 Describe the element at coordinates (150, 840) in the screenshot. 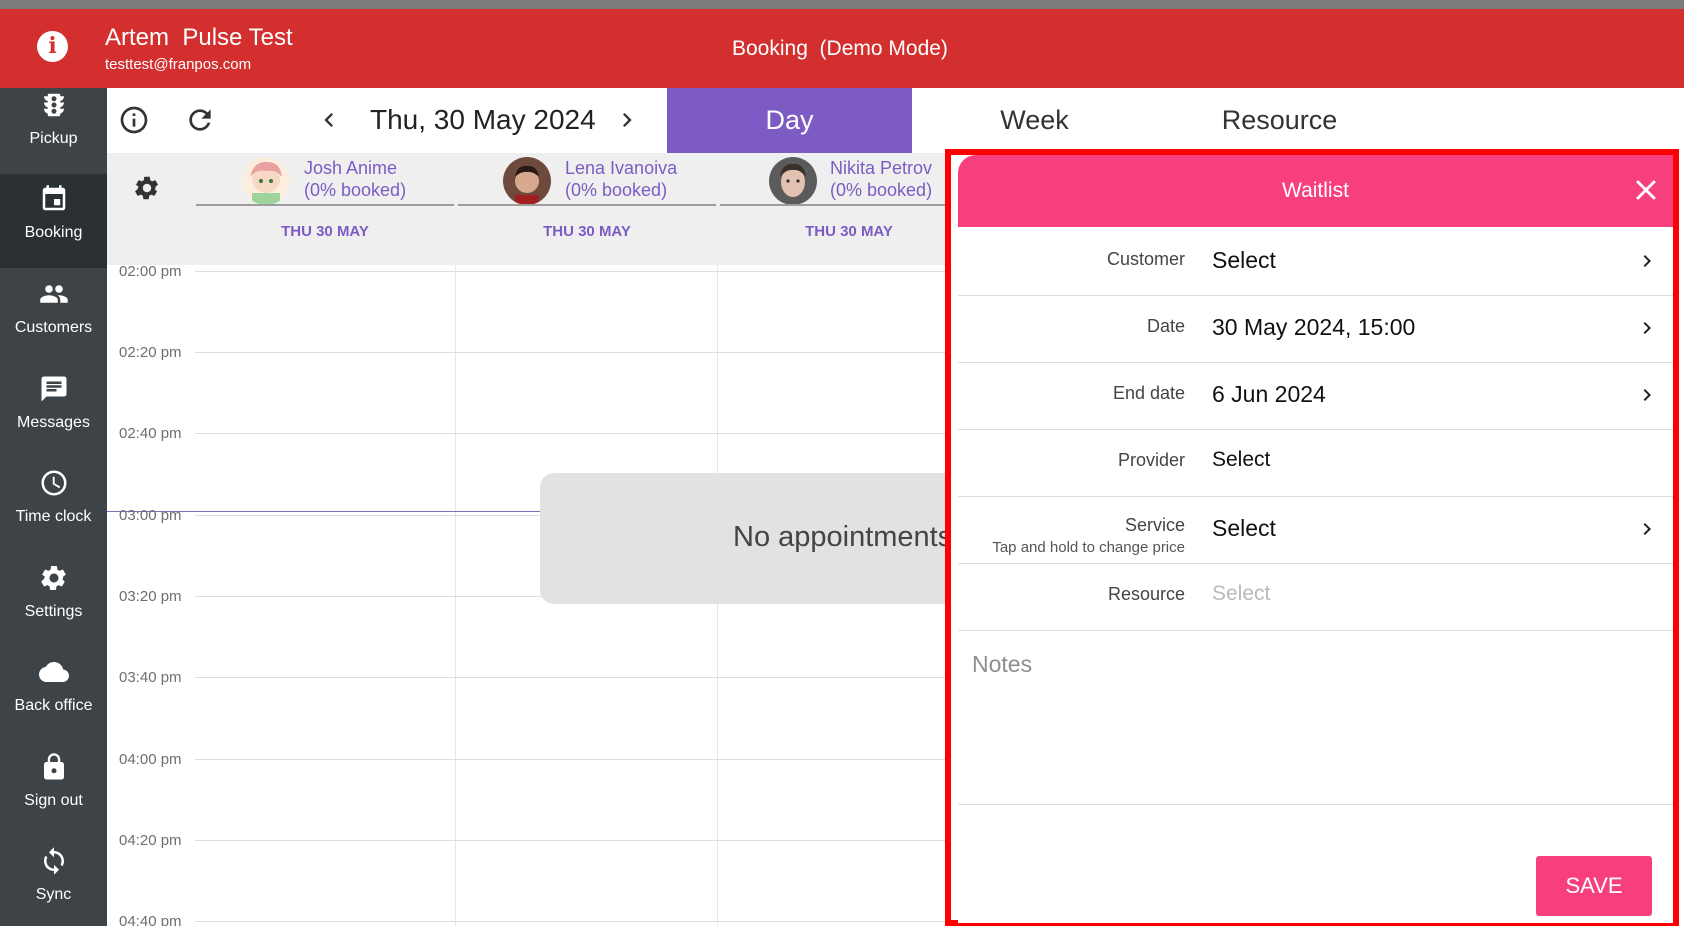

I see `time-label: 04:20 pm` at that location.